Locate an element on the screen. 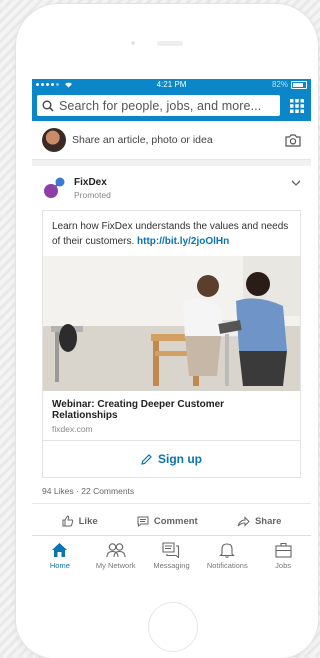 Image resolution: width=320 pixels, height=658 pixels. tab-jobs-label: Jobs is located at coordinates (283, 565).